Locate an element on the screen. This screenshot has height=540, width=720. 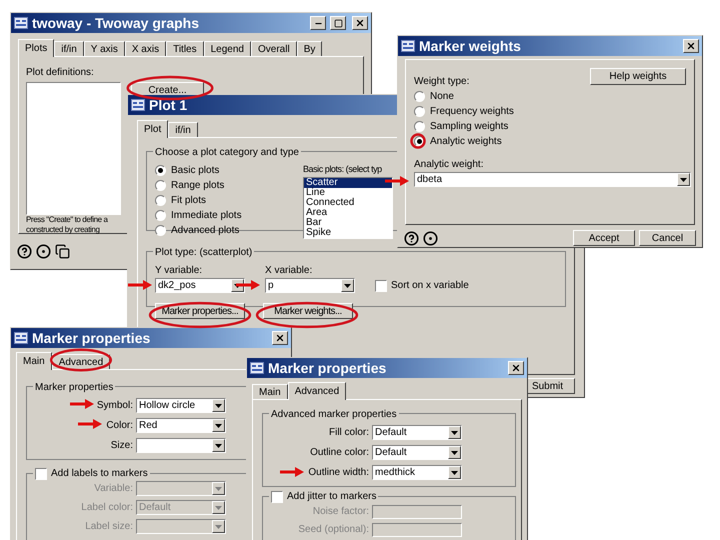
tab: Titles is located at coordinates (185, 48).